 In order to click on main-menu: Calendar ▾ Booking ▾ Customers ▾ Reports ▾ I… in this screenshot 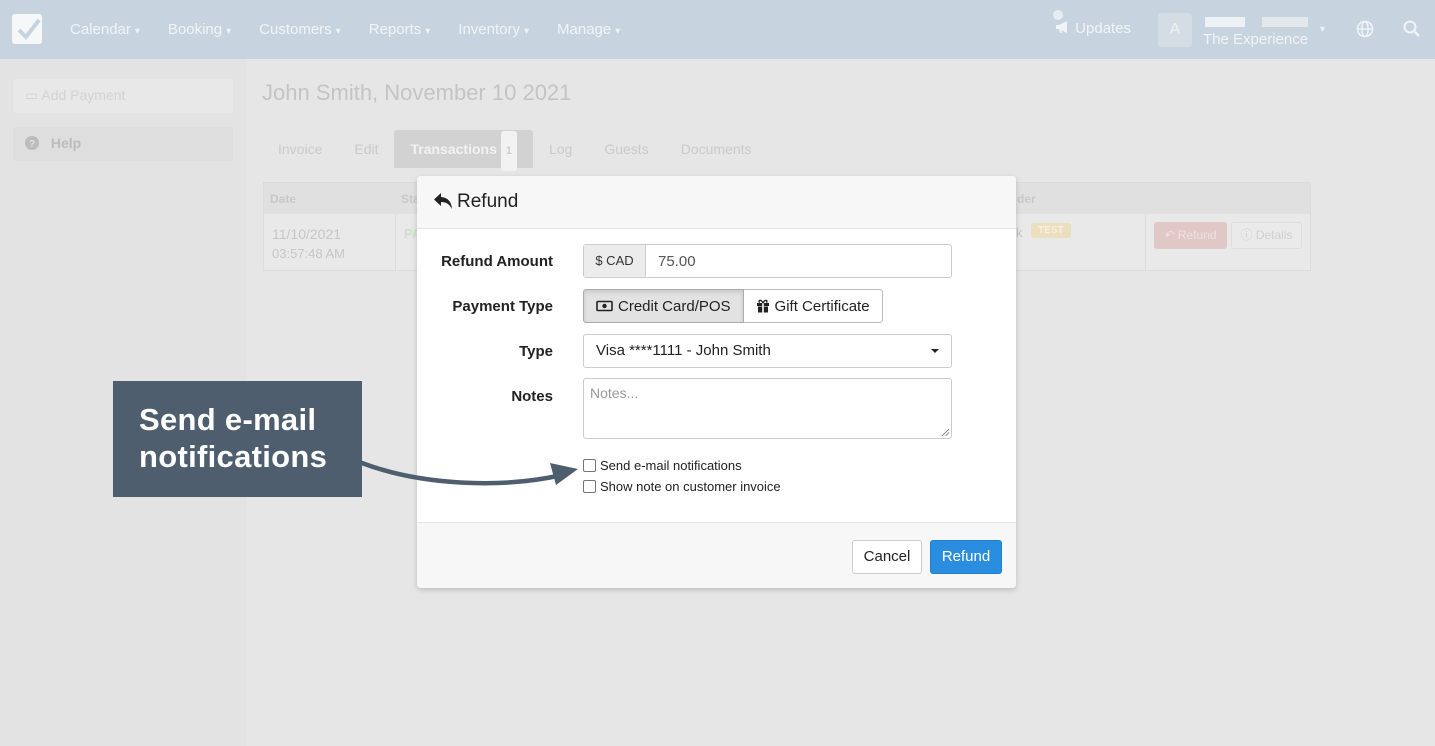, I will do `click(359, 29)`.